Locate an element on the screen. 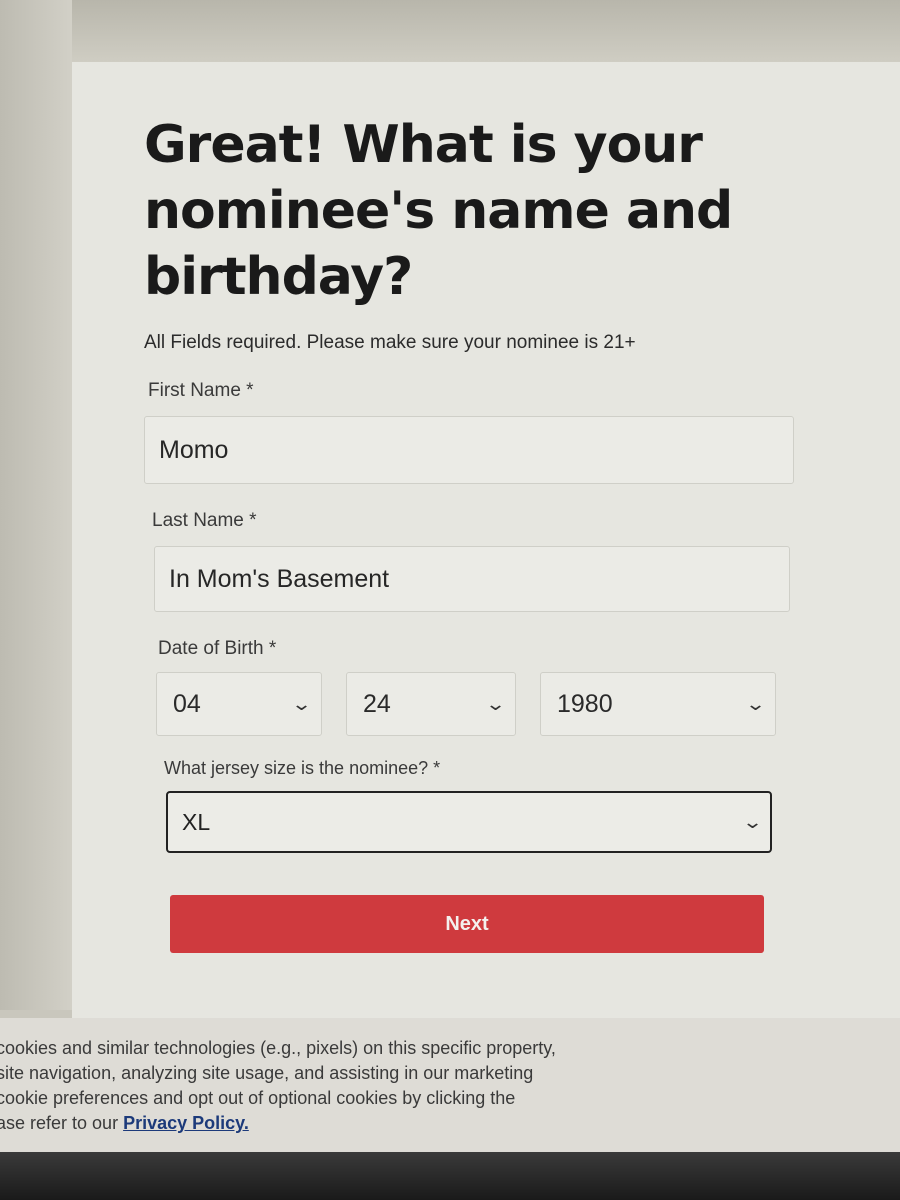 The width and height of the screenshot is (900, 1200). jersey-label: What jersey size is the nominee? * is located at coordinates (302, 768).